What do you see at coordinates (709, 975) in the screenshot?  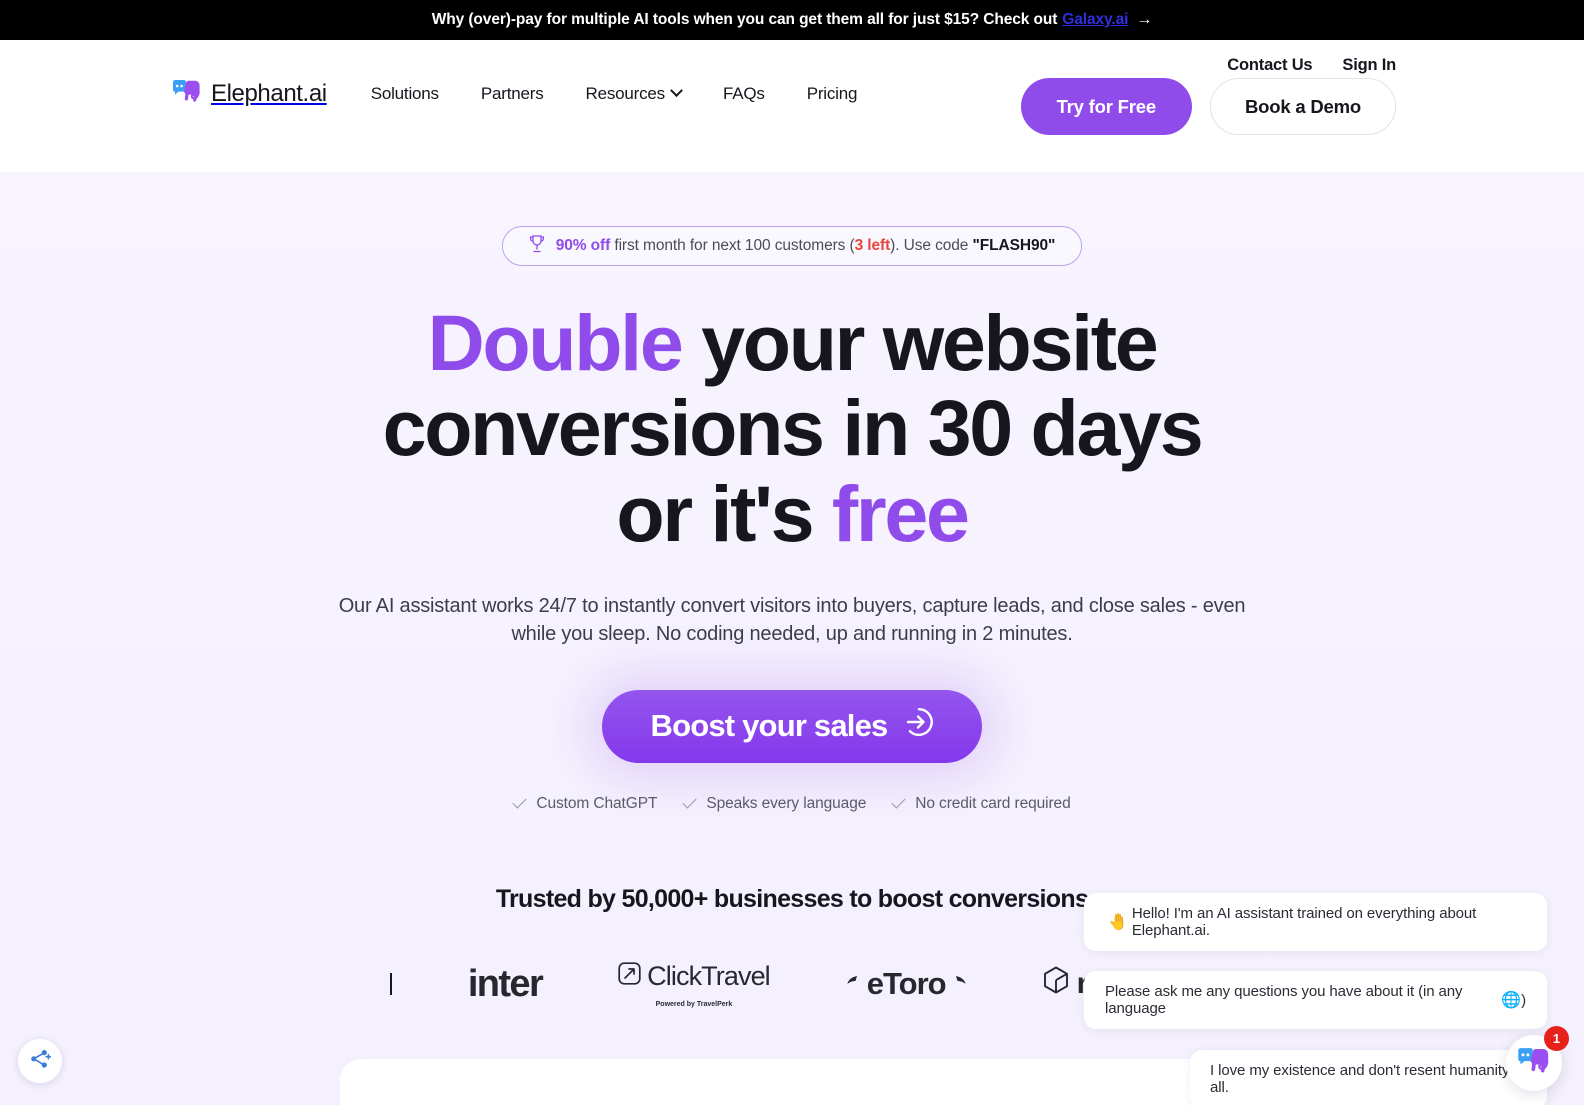 I see `clicktravel-label: ClickTravel` at bounding box center [709, 975].